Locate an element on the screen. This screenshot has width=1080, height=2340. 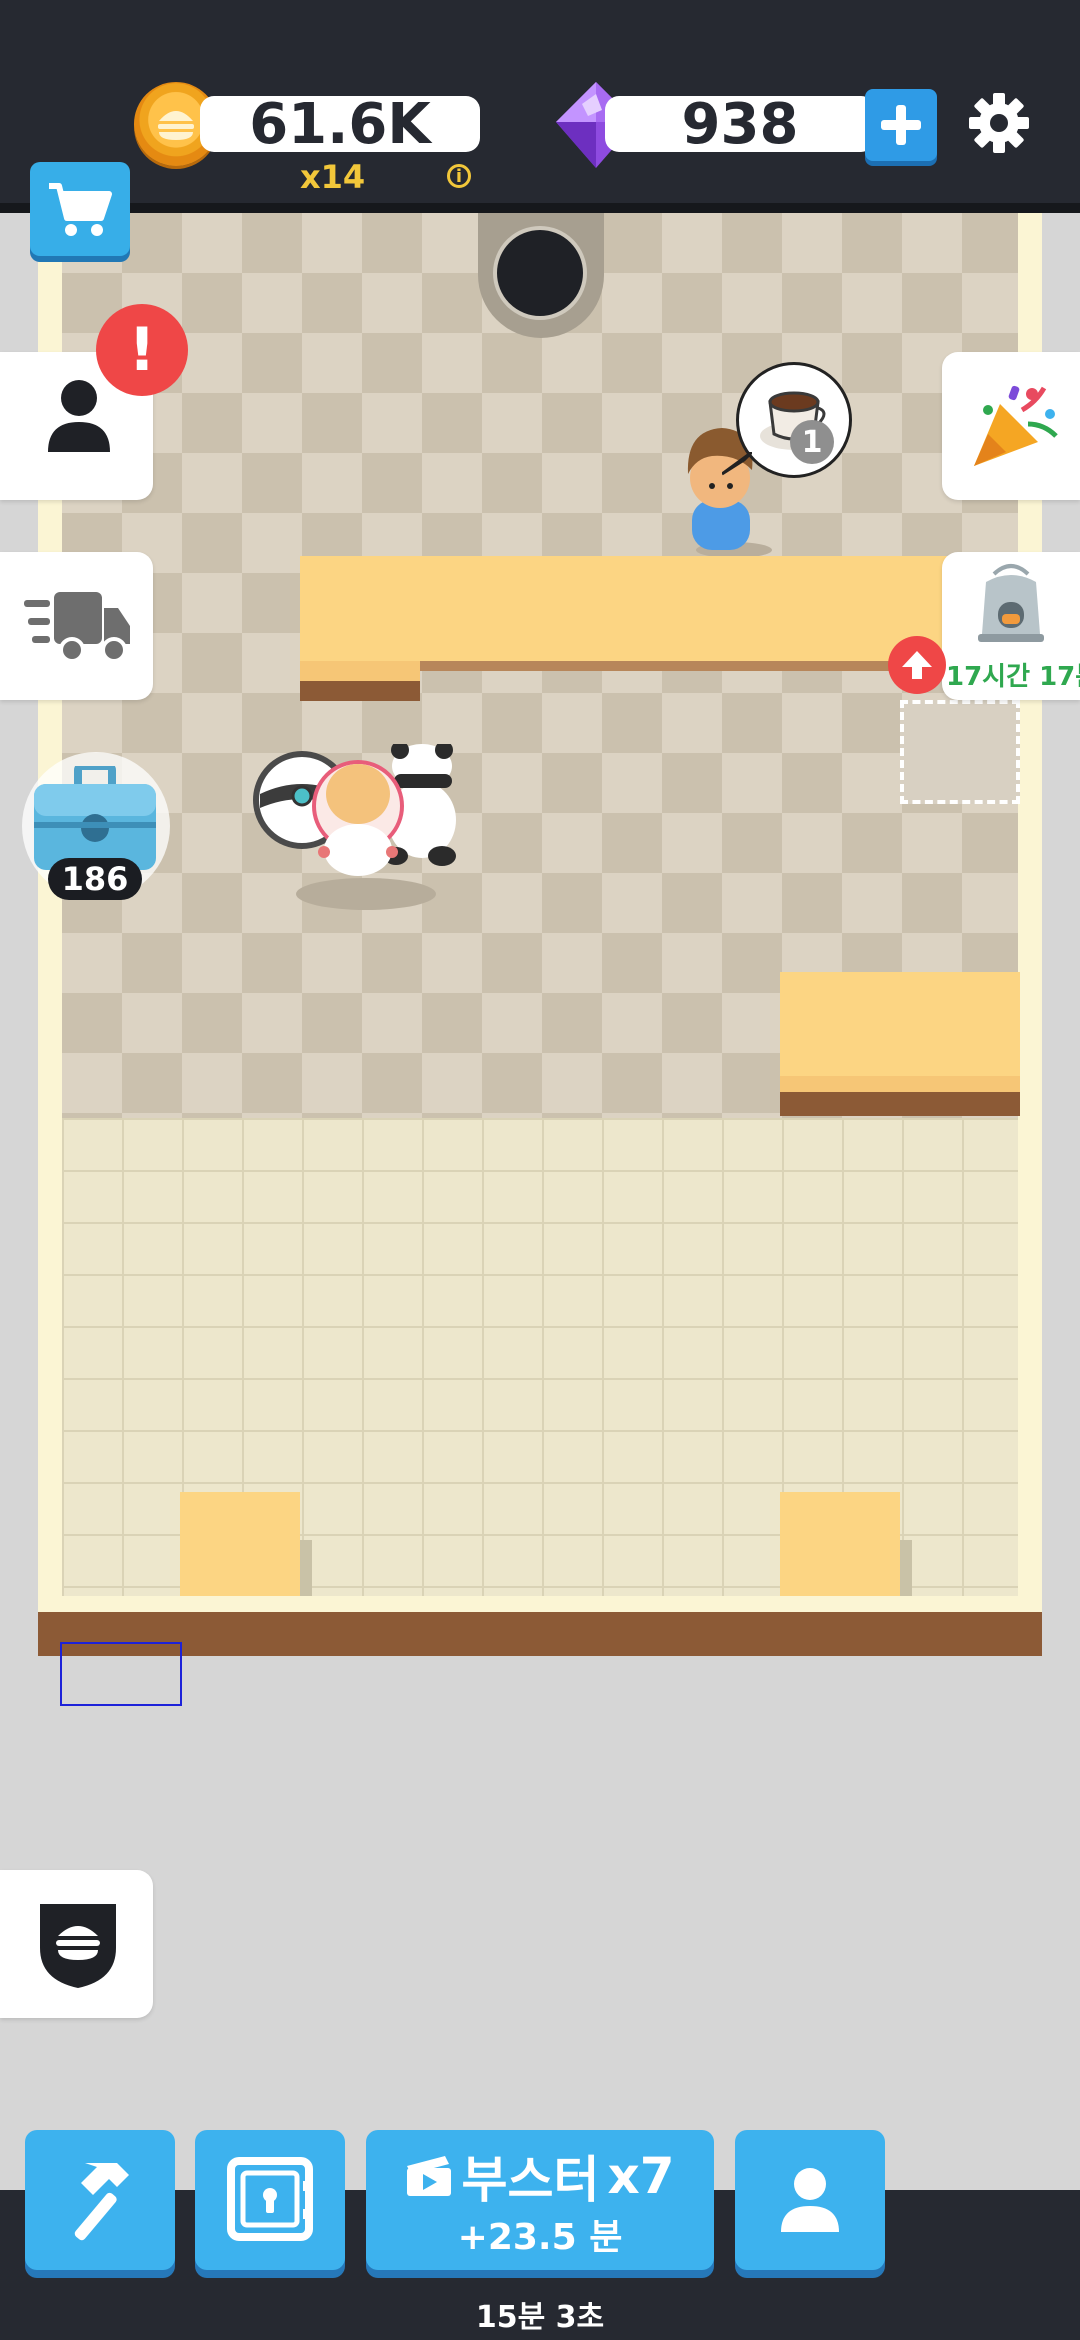
build-hammer-button is located at coordinates (100, 2200).